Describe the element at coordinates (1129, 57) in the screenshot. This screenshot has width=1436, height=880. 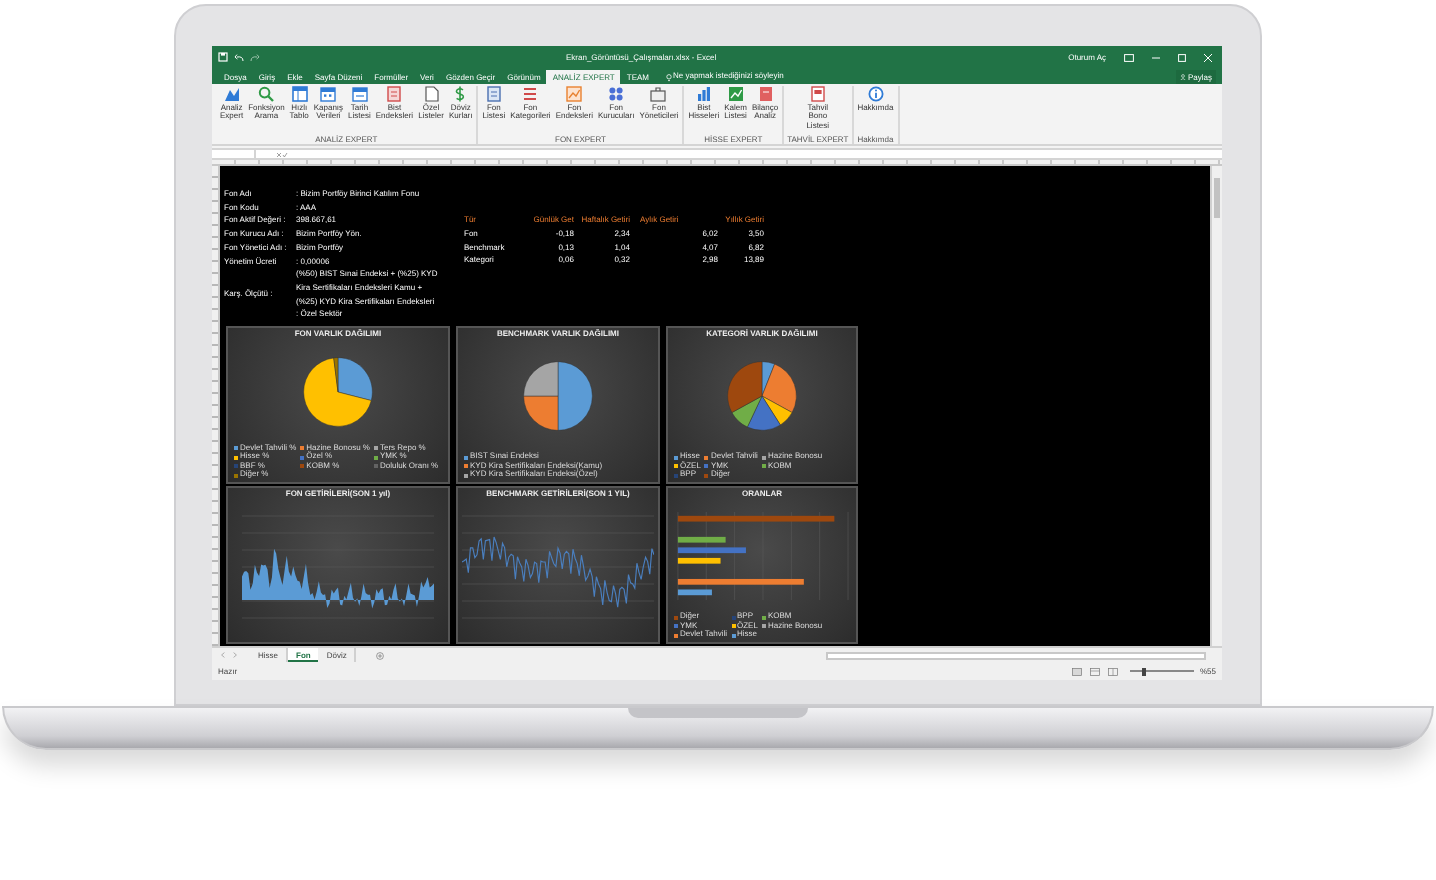
I see `ribbon-display-icon` at that location.